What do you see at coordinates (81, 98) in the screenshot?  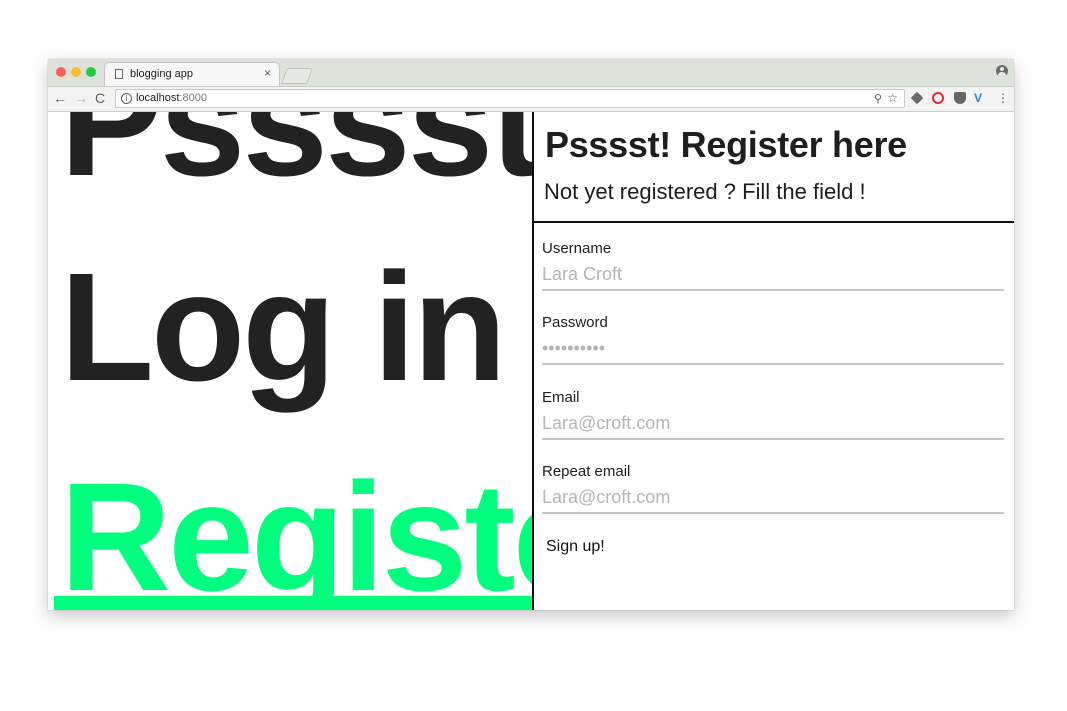 I see `forward-arrow-icon: →` at bounding box center [81, 98].